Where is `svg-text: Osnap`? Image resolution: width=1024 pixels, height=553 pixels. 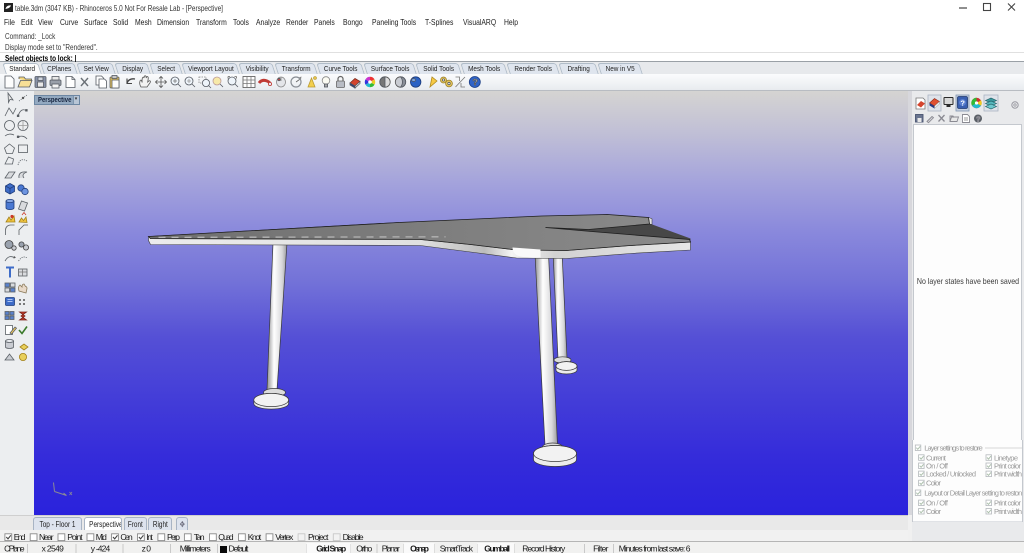
svg-text: Osnap is located at coordinates (419, 548).